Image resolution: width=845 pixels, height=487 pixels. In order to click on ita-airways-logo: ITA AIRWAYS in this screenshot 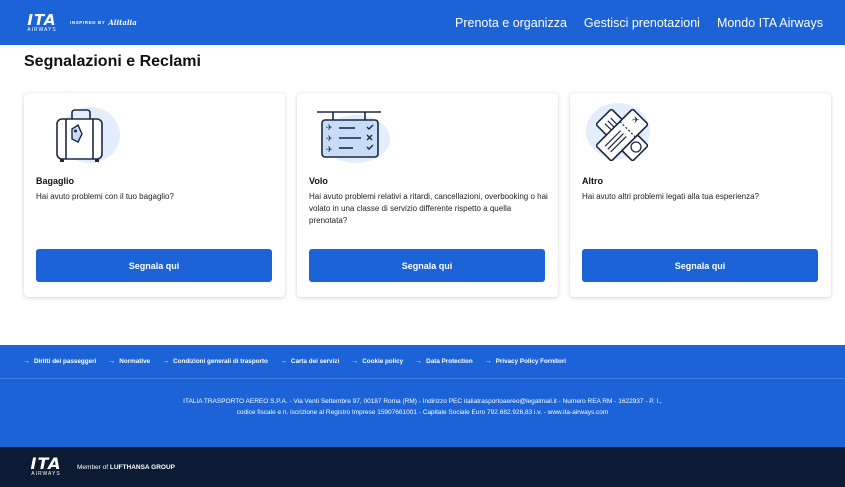, I will do `click(42, 21)`.